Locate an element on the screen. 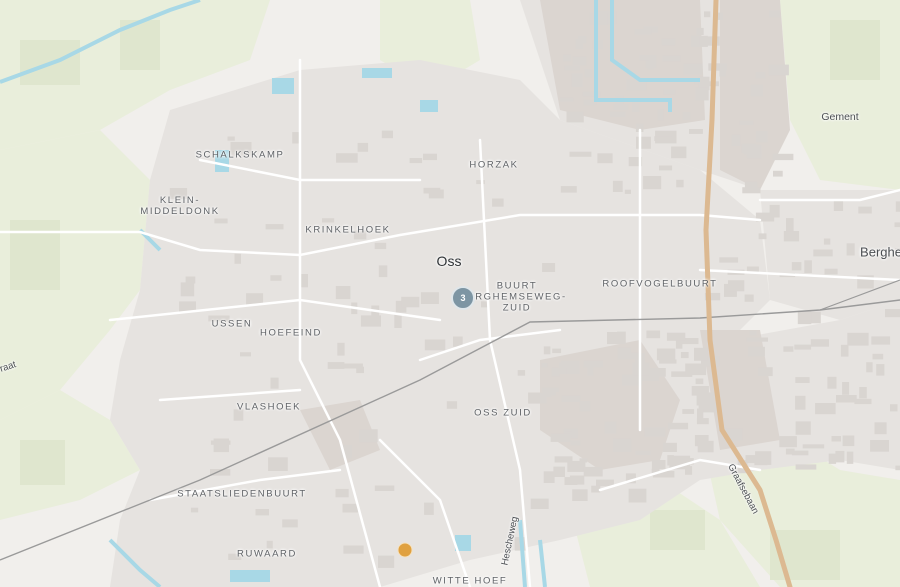 The image size is (900, 587). cluster-marker: 3 is located at coordinates (463, 298).